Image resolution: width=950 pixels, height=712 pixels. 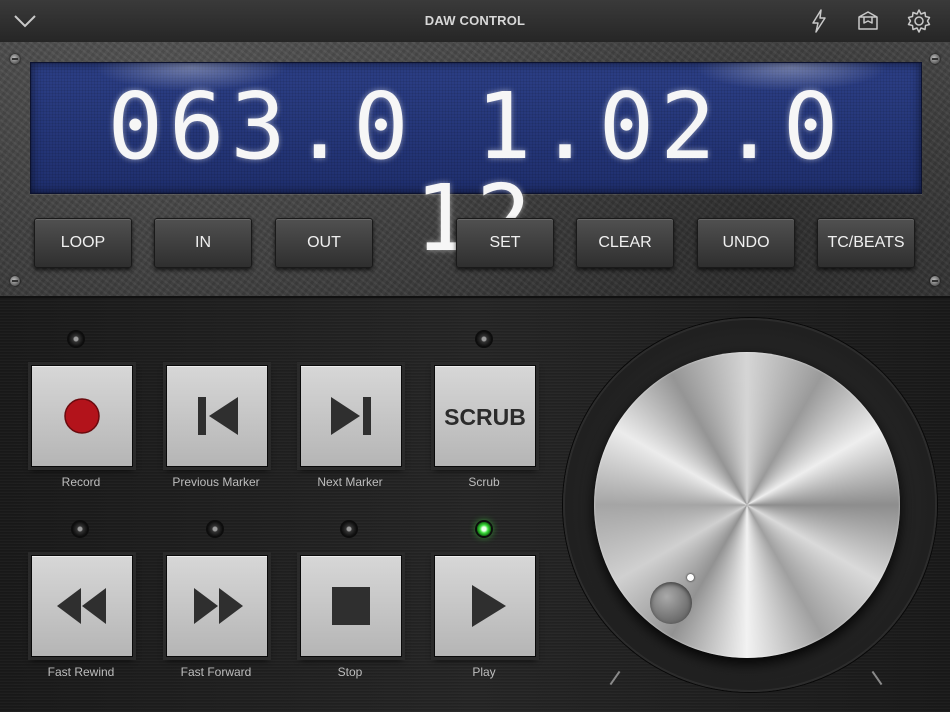 What do you see at coordinates (484, 529) in the screenshot?
I see `play-led` at bounding box center [484, 529].